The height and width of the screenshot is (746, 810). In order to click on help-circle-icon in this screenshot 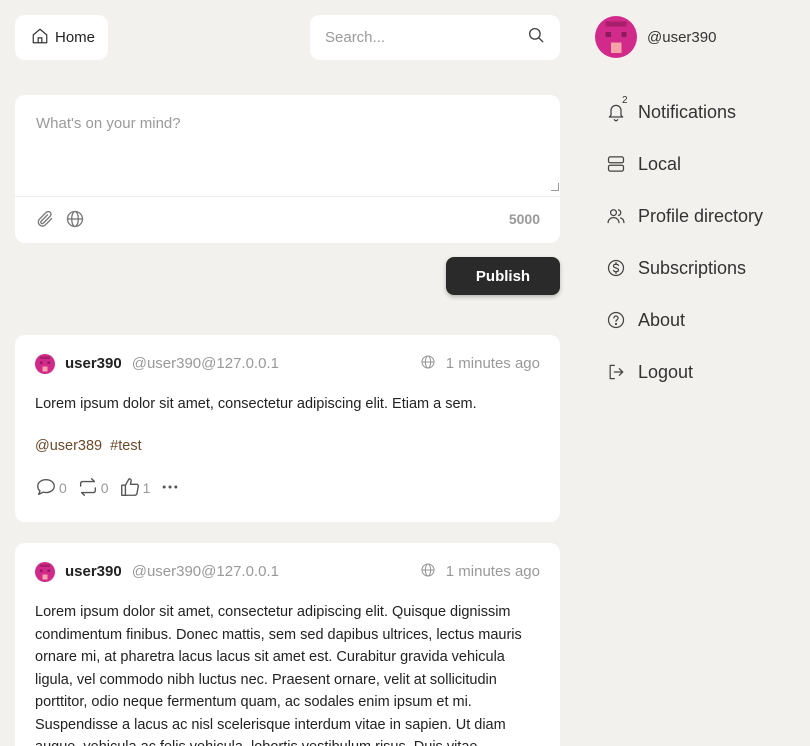, I will do `click(616, 320)`.